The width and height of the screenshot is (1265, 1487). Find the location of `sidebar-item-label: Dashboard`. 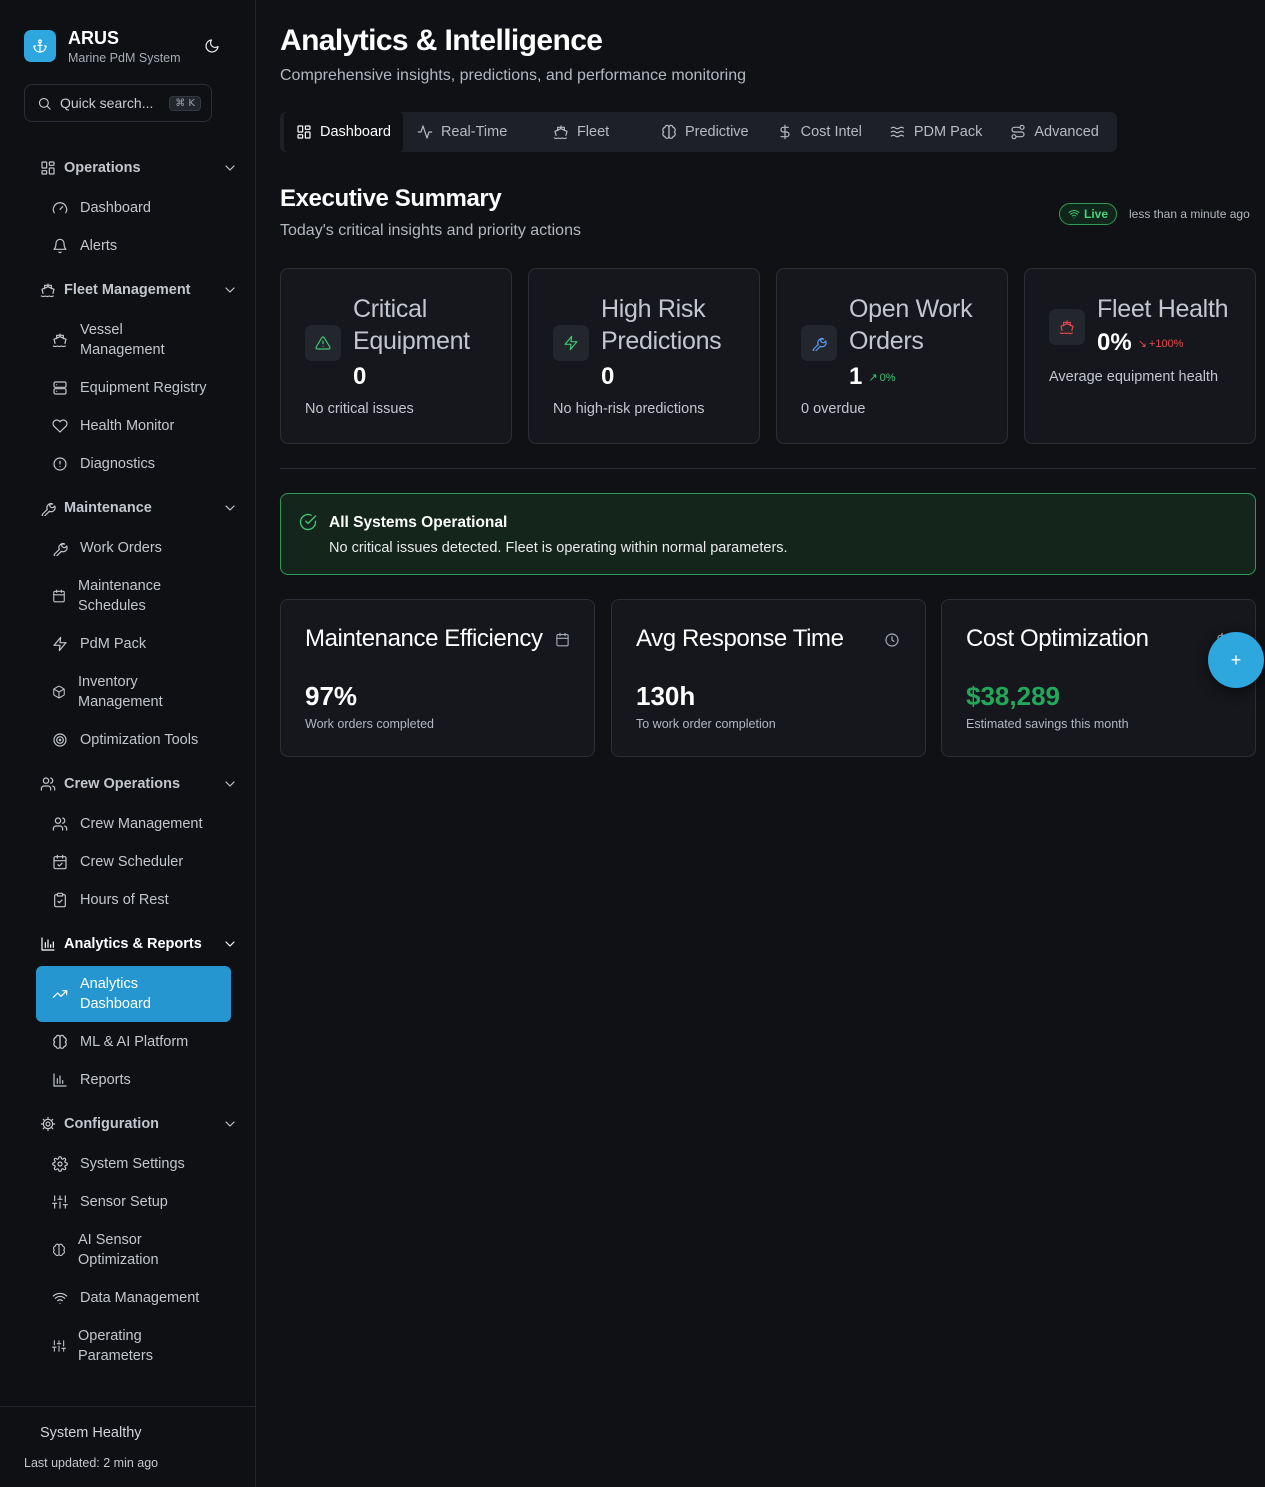

sidebar-item-label: Dashboard is located at coordinates (115, 208).